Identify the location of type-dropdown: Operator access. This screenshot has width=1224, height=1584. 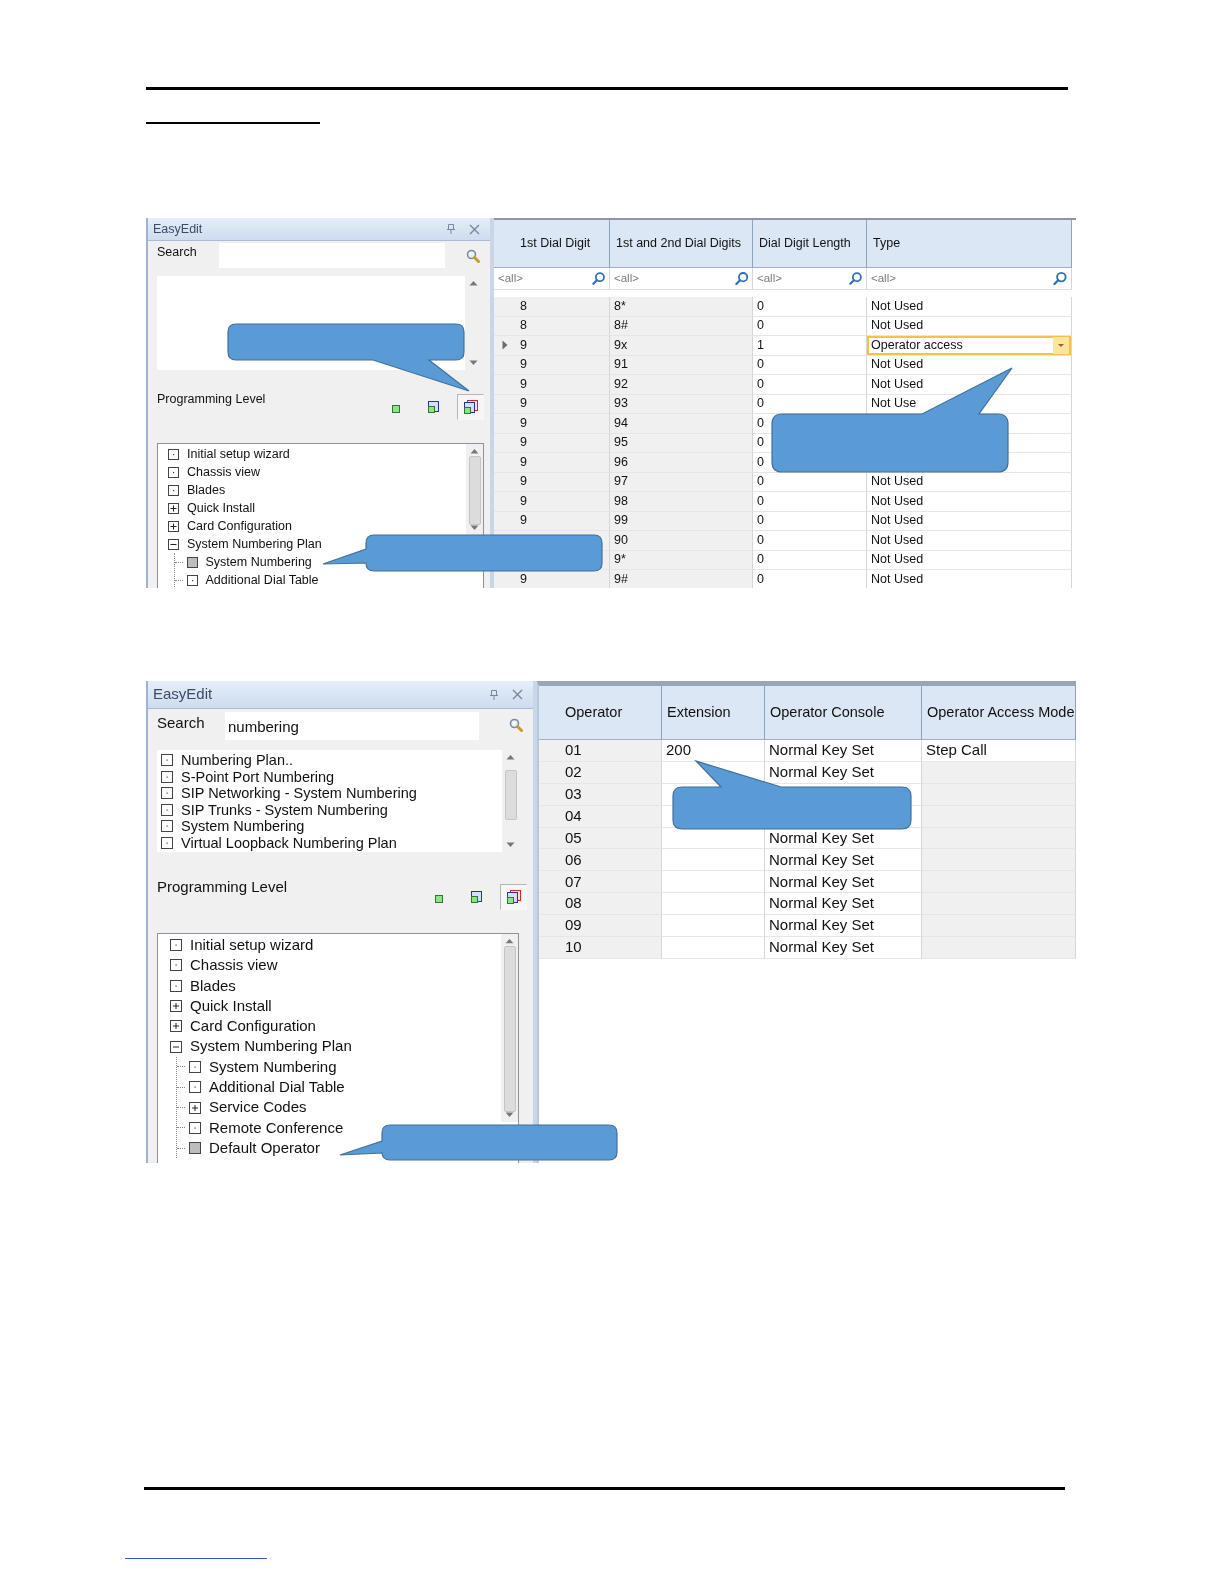
(969, 345).